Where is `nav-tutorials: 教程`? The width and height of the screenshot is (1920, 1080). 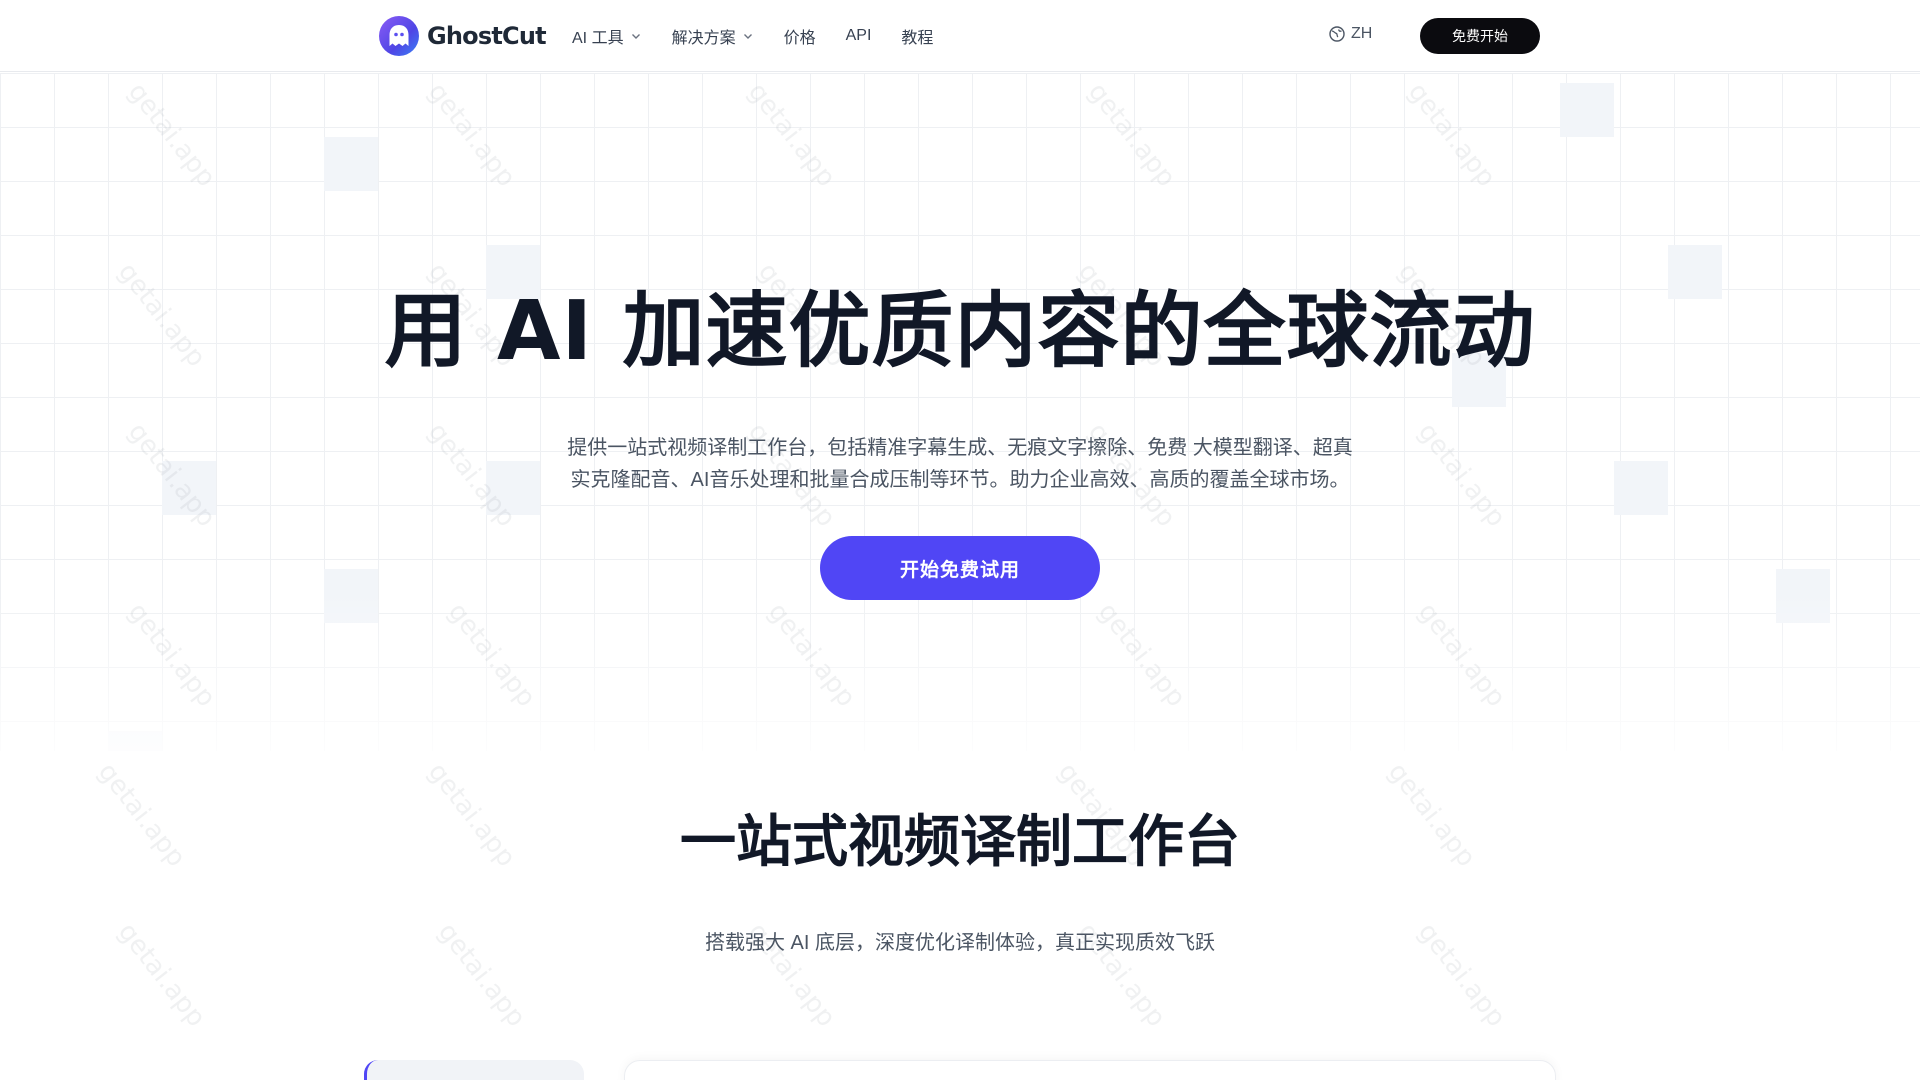
nav-tutorials: 教程 is located at coordinates (917, 36).